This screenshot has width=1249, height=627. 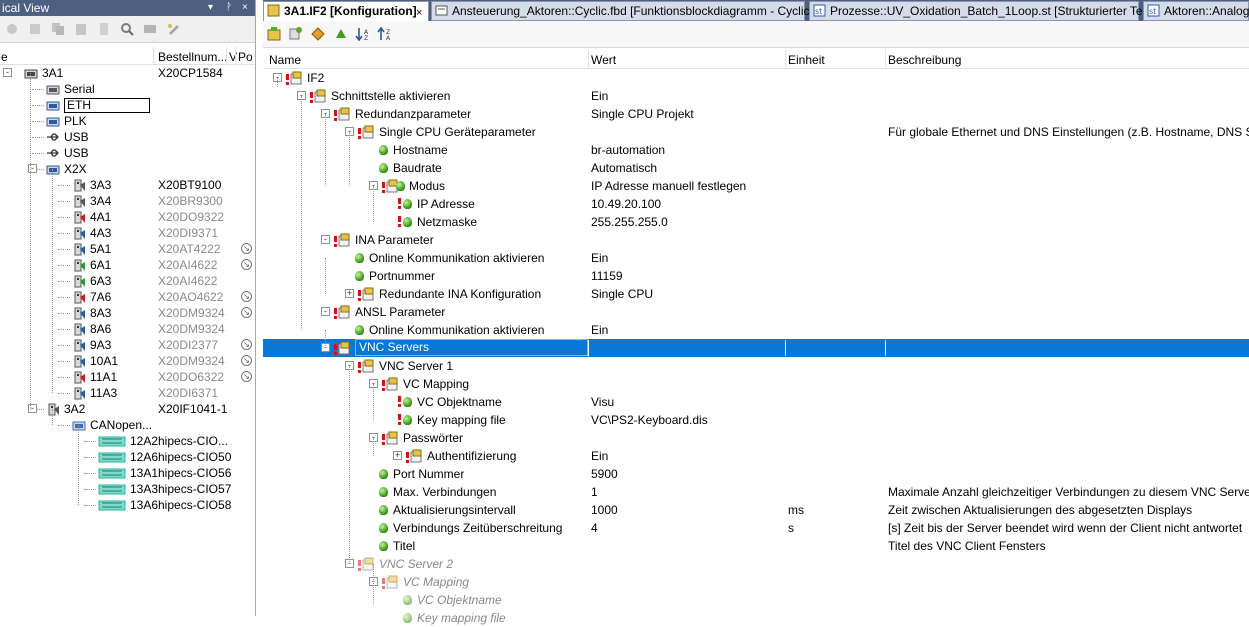 What do you see at coordinates (1196, 11) in the screenshot?
I see `tab-actuators-analog: st Aktoren::Analog` at bounding box center [1196, 11].